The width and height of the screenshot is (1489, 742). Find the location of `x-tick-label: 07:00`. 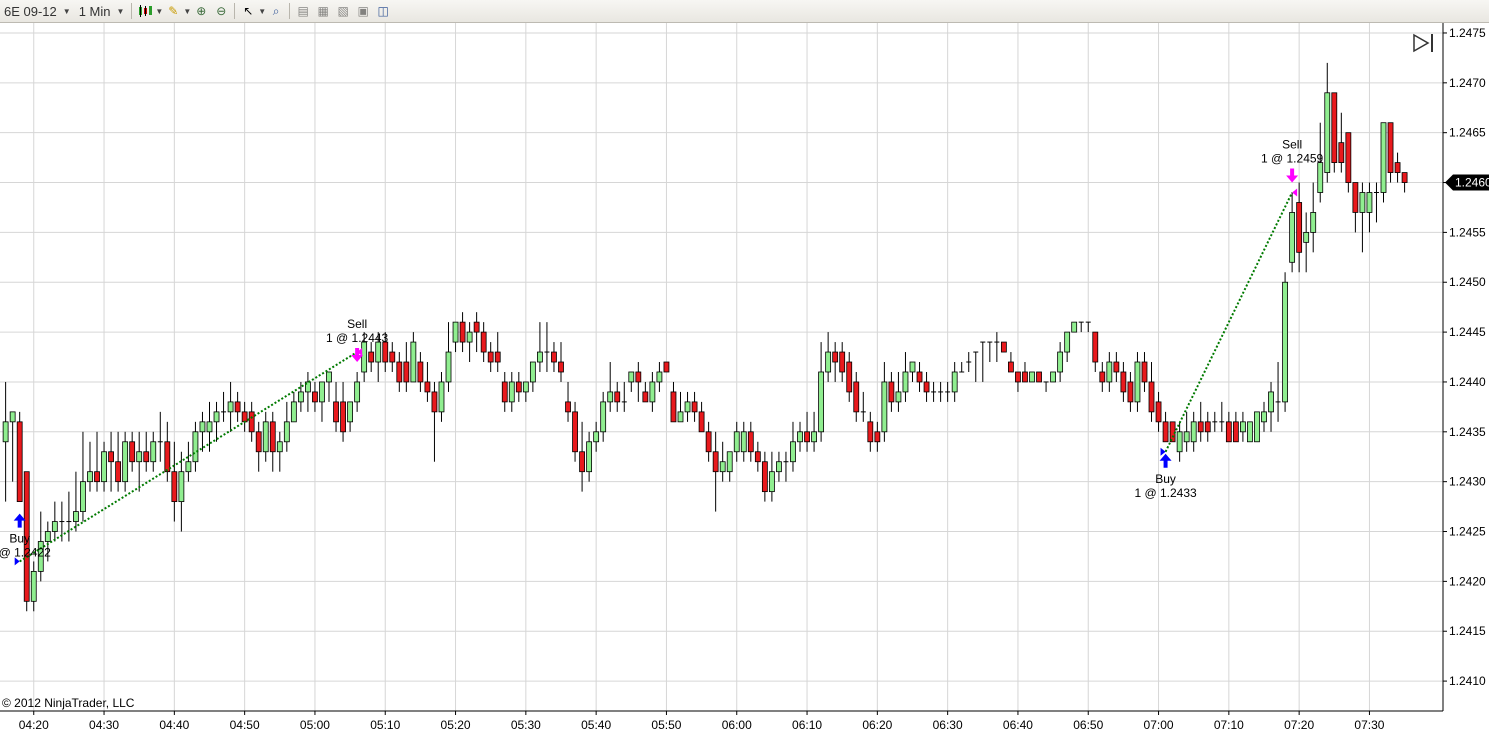

x-tick-label: 07:00 is located at coordinates (1159, 725).